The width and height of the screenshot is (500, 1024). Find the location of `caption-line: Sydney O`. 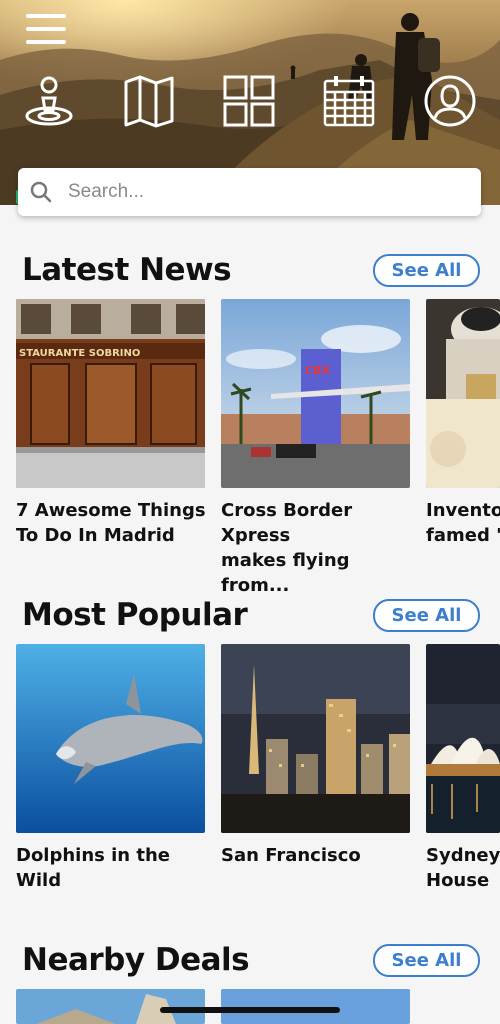

caption-line: Sydney O is located at coordinates (463, 855).